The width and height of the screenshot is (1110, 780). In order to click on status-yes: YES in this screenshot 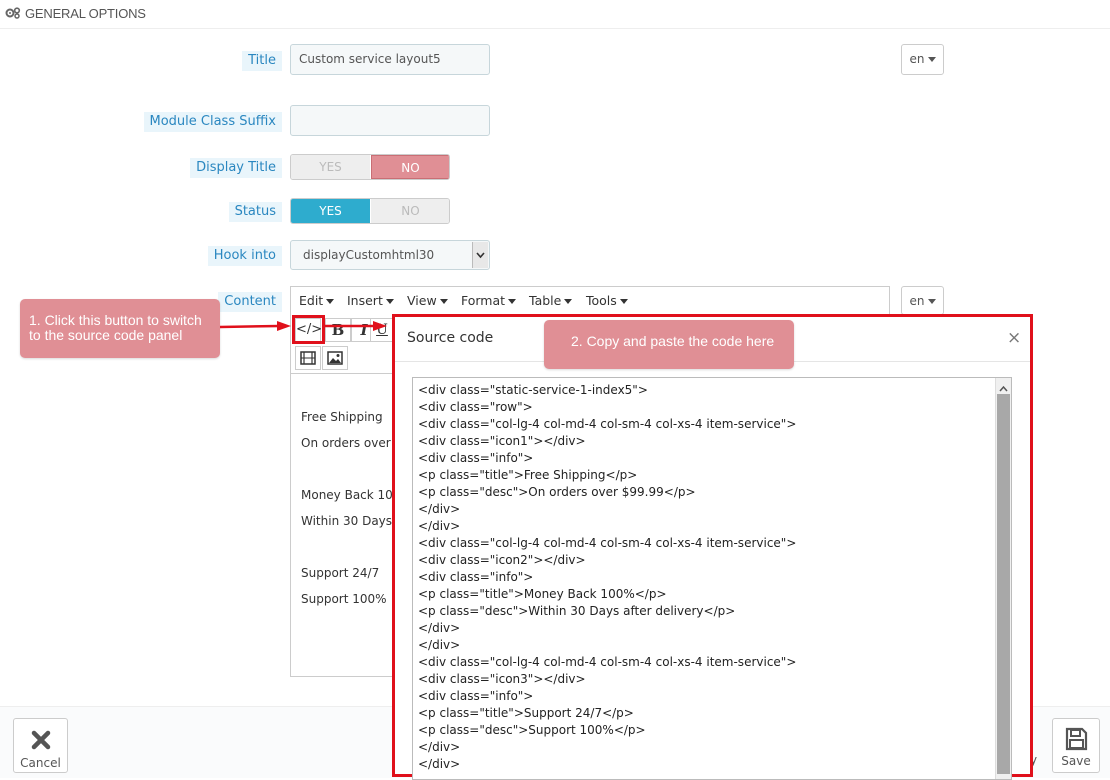, I will do `click(330, 211)`.